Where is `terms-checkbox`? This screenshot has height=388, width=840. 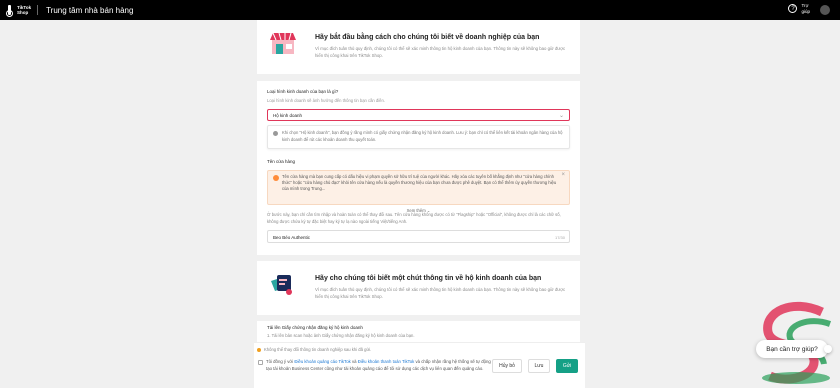 terms-checkbox is located at coordinates (260, 362).